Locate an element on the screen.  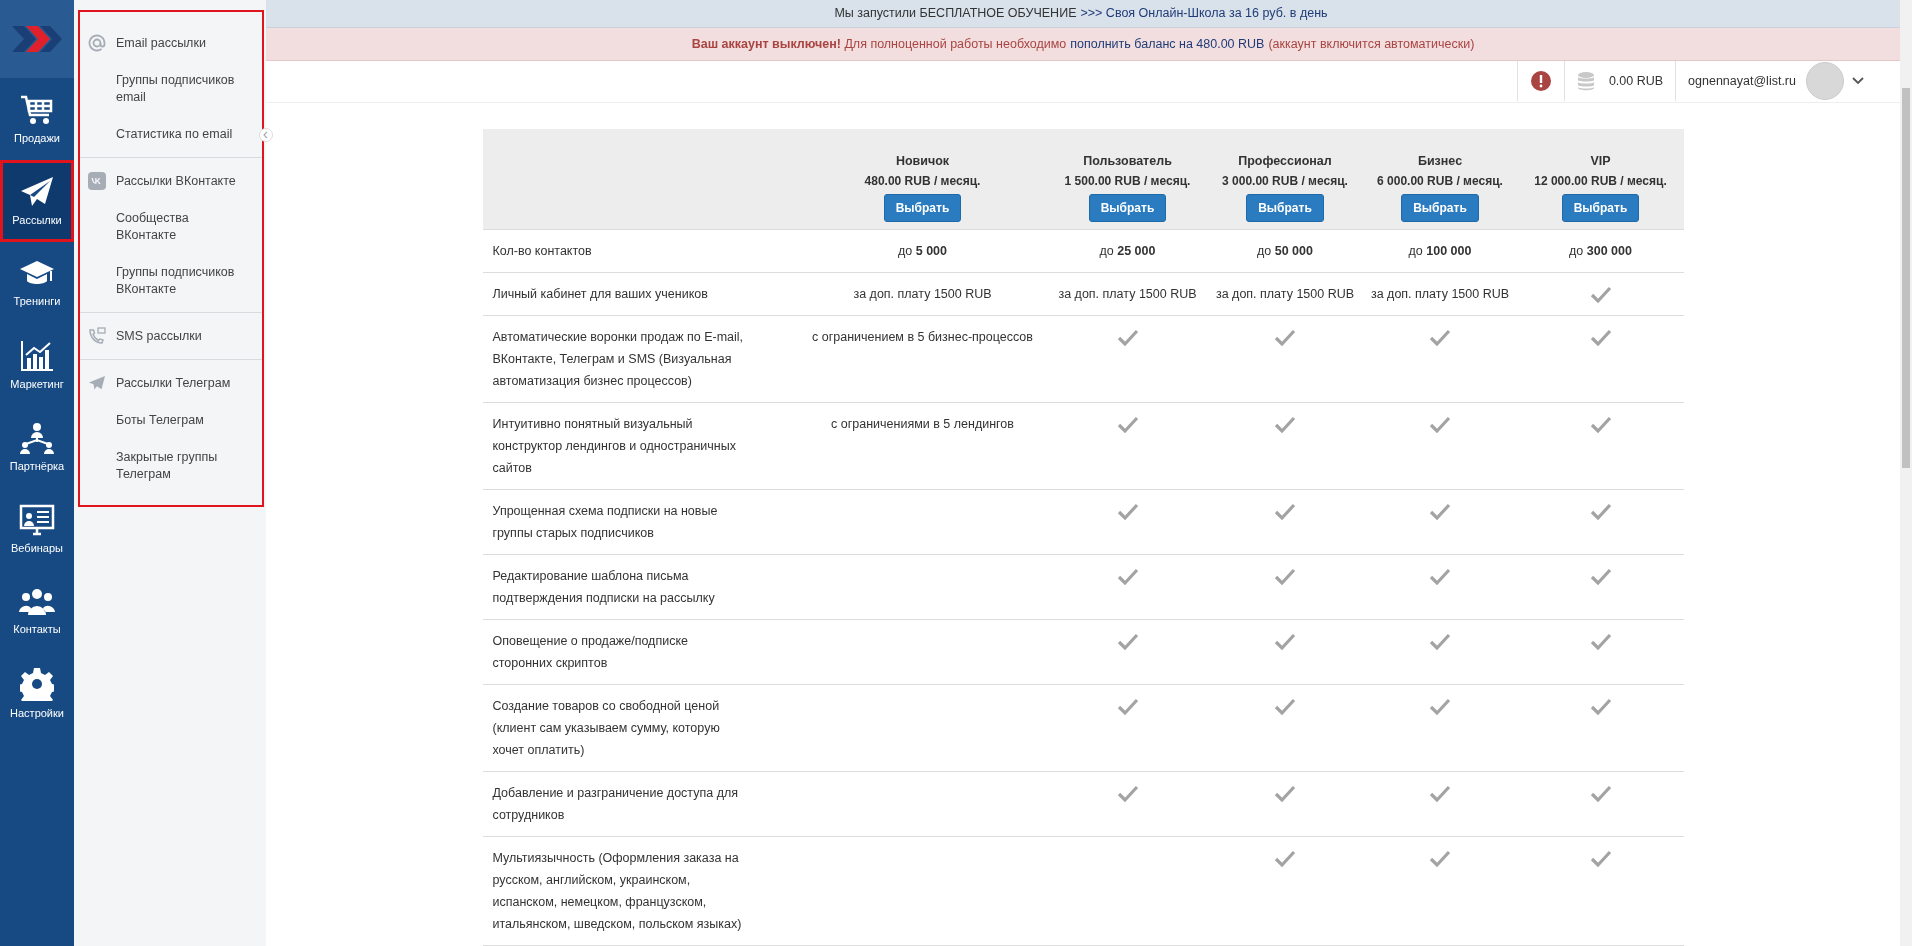
feature-cell: Кол-во контактов is located at coordinates (640, 251).